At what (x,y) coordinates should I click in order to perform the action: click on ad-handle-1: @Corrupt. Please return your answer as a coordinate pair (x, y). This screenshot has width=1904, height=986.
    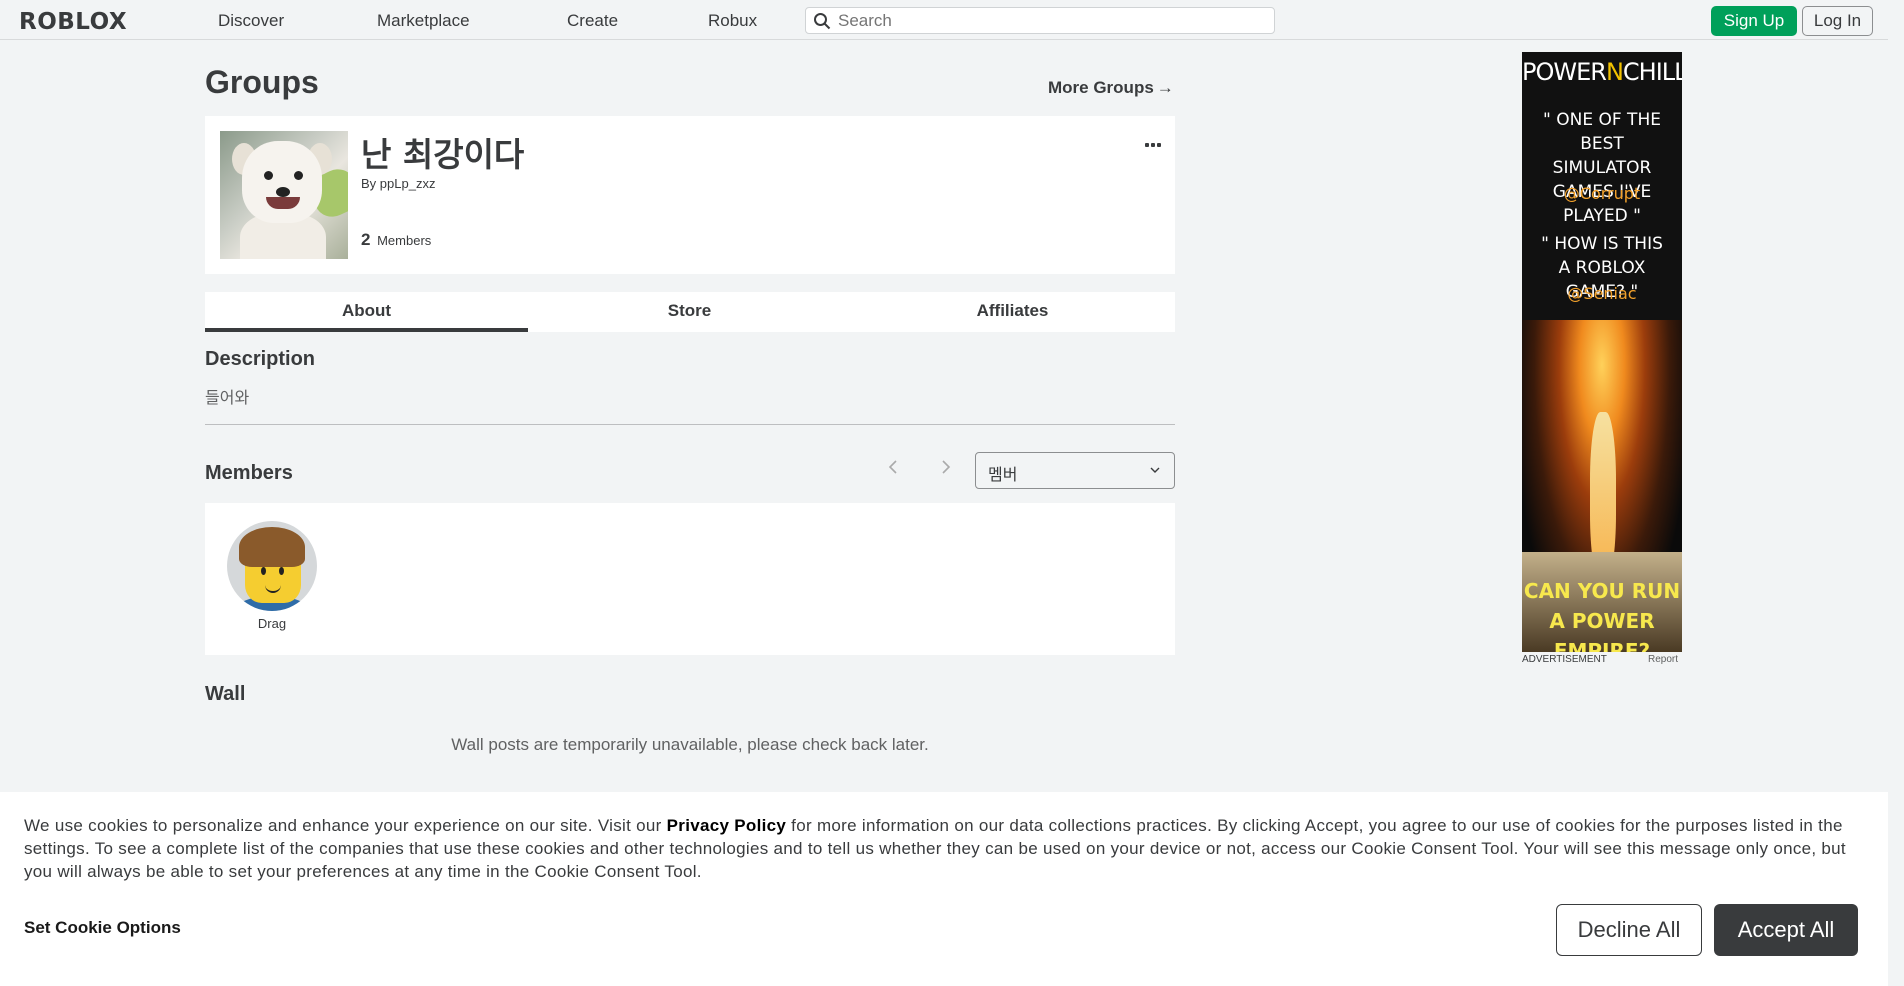
    Looking at the image, I should click on (1602, 193).